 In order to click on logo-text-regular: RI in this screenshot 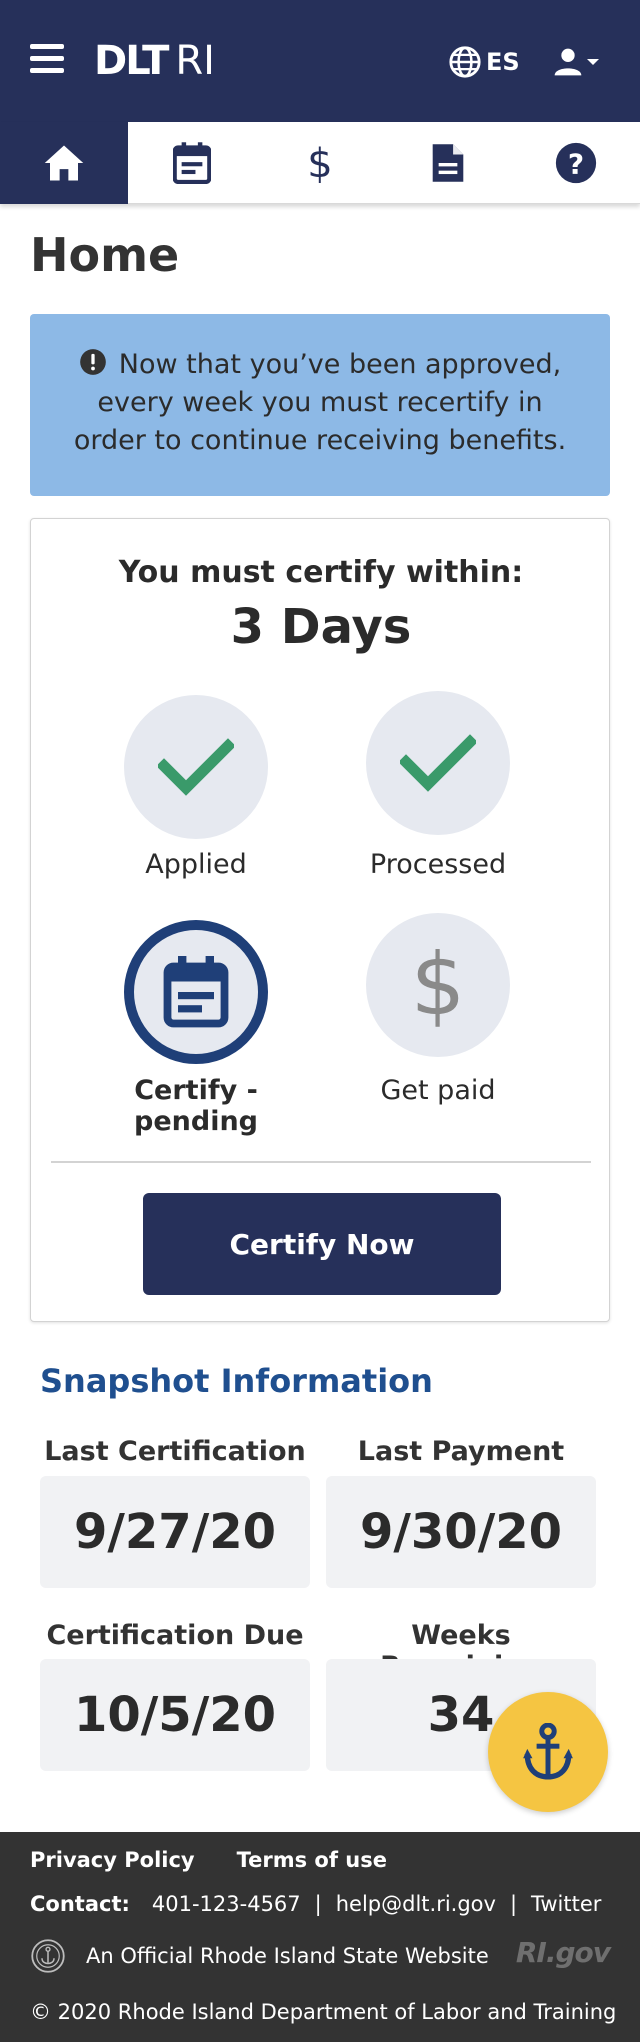, I will do `click(195, 61)`.